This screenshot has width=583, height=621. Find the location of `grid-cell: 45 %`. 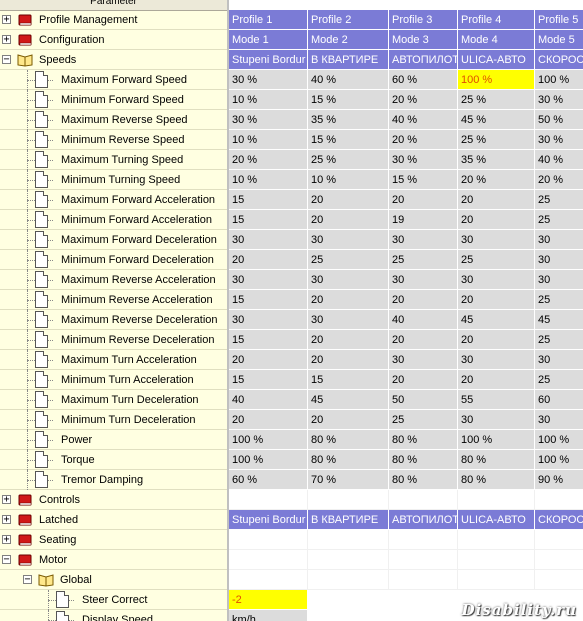

grid-cell: 45 % is located at coordinates (496, 120).